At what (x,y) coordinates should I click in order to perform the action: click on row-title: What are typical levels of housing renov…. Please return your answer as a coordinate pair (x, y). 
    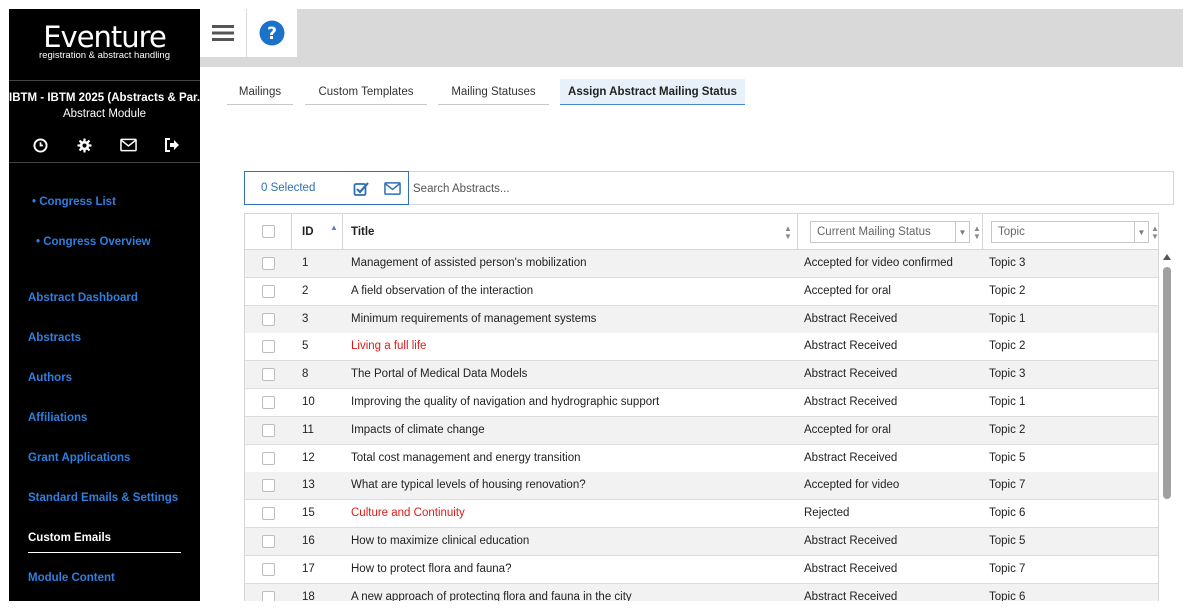
    Looking at the image, I should click on (468, 485).